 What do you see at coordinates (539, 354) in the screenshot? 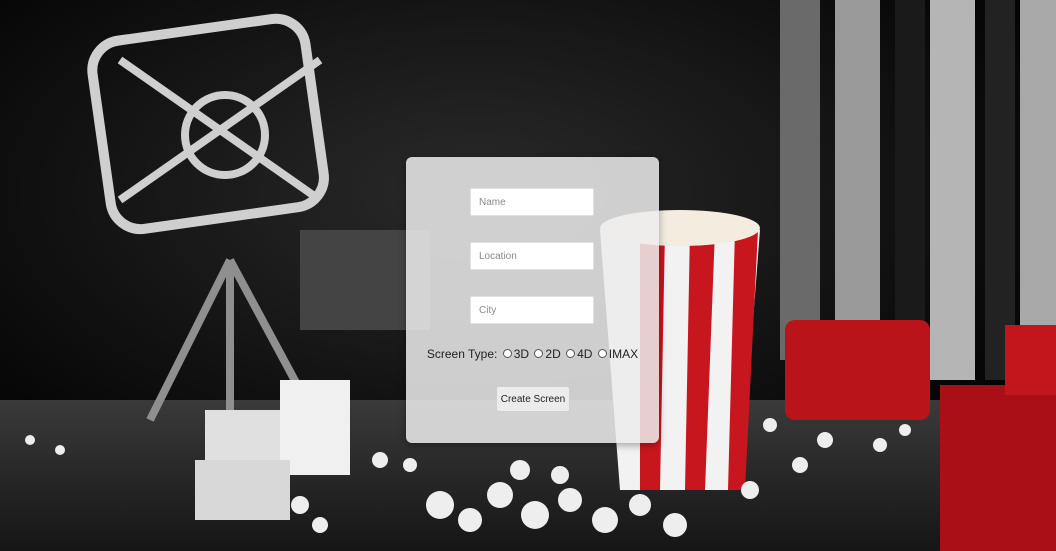
I see `radio-2d` at bounding box center [539, 354].